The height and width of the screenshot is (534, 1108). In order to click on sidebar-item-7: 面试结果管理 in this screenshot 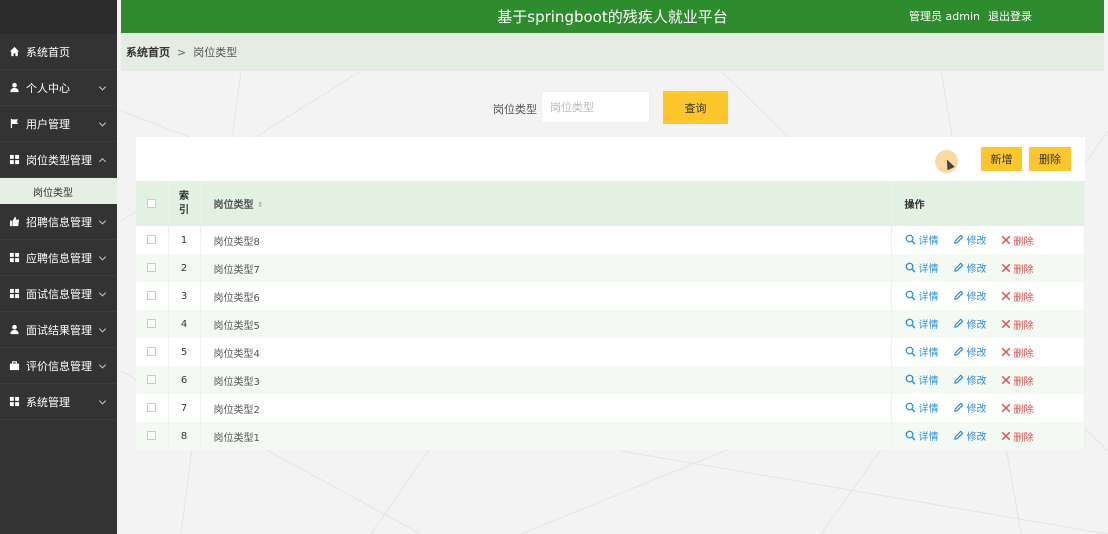, I will do `click(58, 330)`.